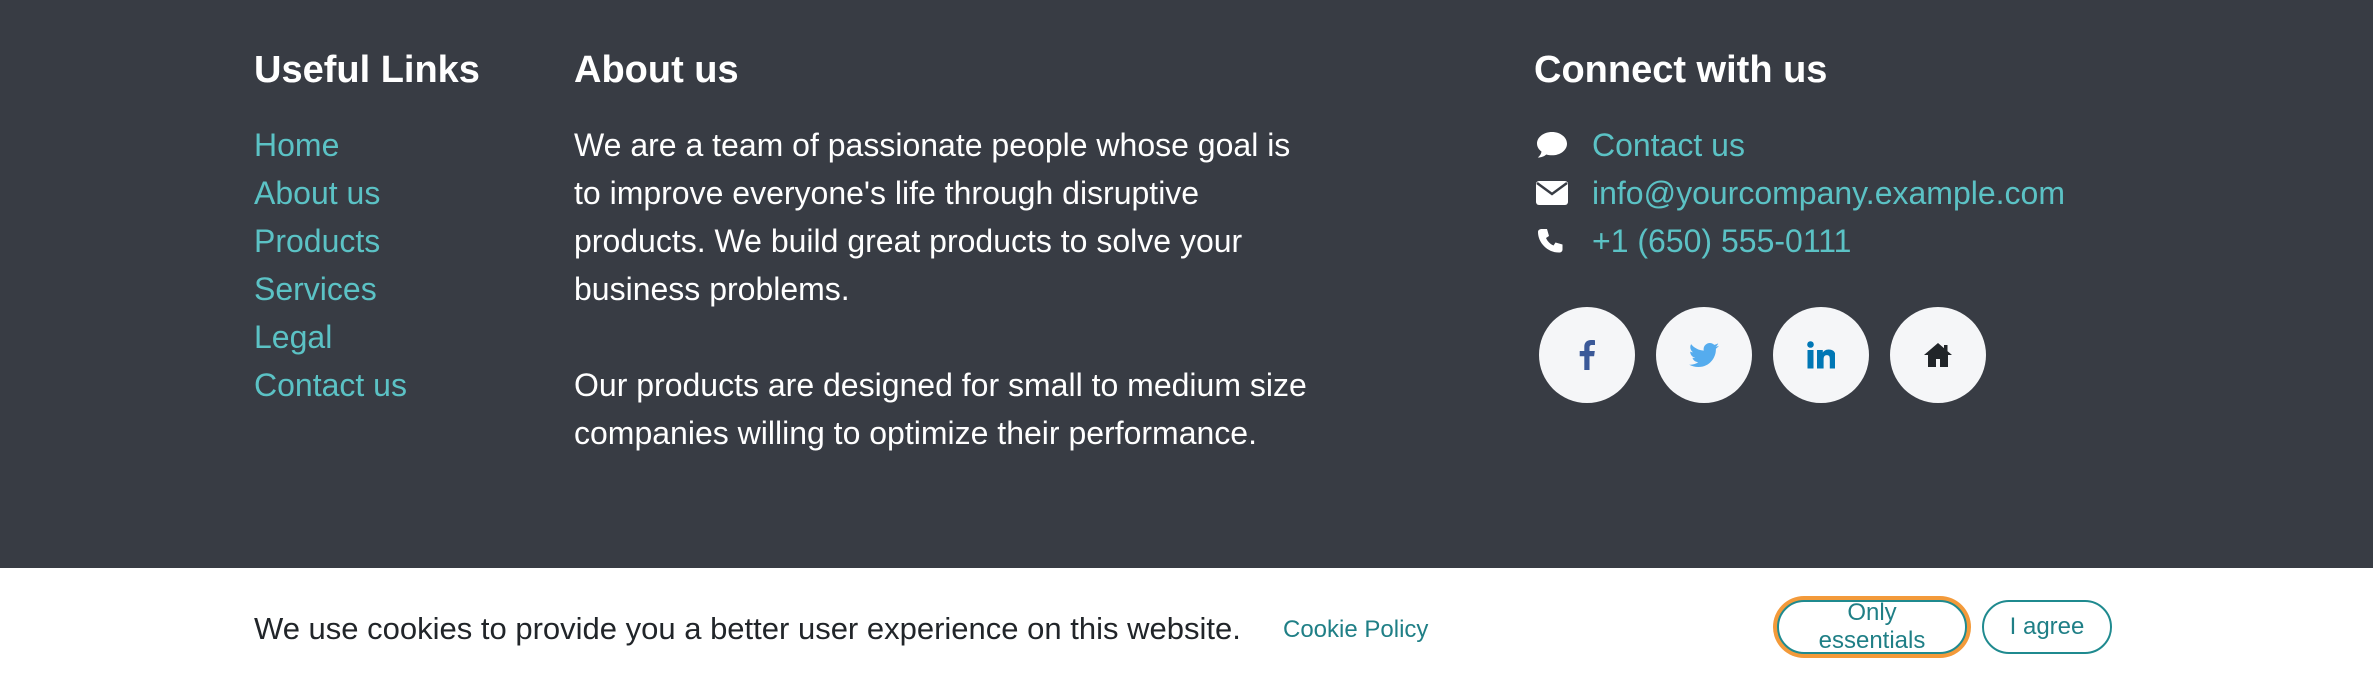 The image size is (2373, 689). Describe the element at coordinates (1668, 145) in the screenshot. I see `contact-us-link: Contact us` at that location.